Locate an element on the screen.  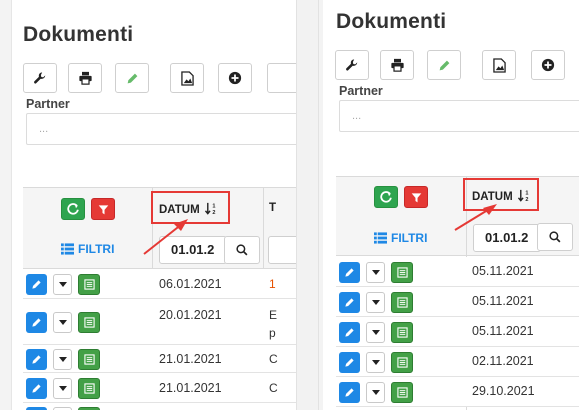
table-row: 02.11.2021 is located at coordinates (457, 362).